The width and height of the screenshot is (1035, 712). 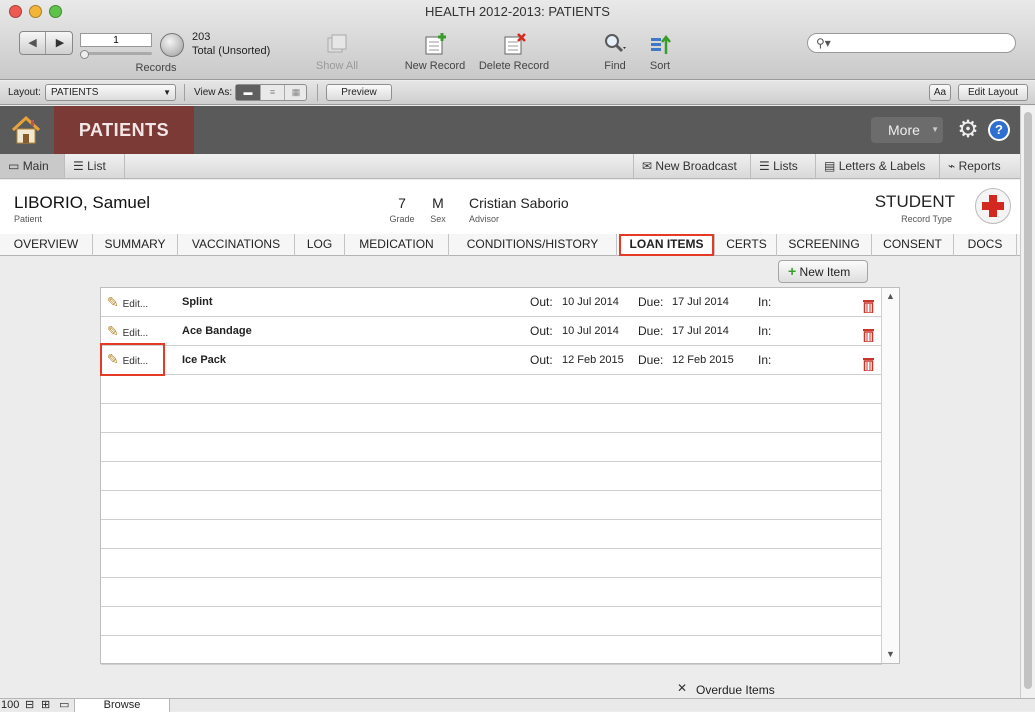 I want to click on view-as-label: View As:, so click(x=213, y=92).